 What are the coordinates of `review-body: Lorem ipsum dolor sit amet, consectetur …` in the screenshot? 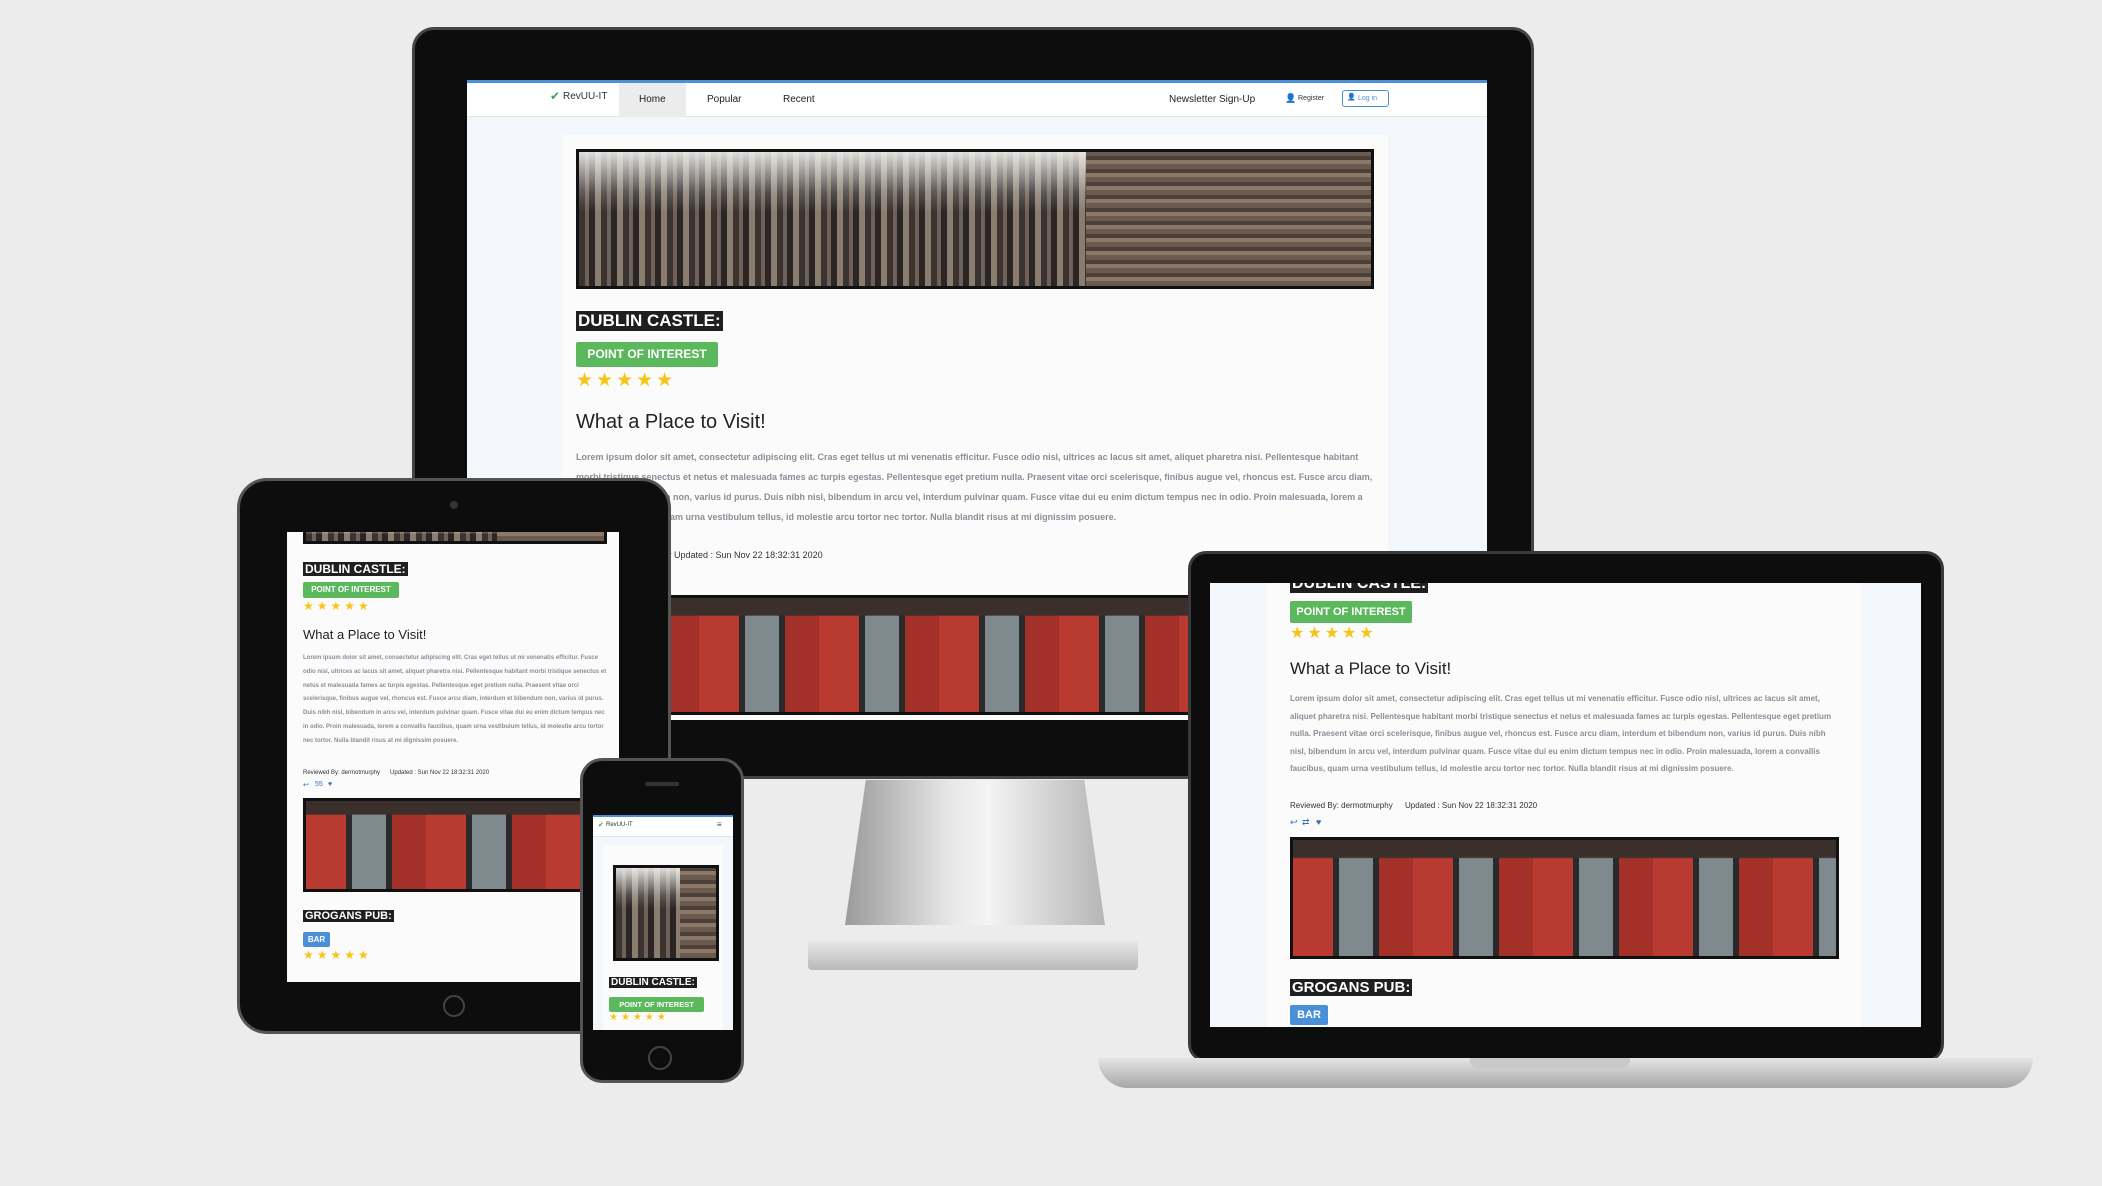 It's located at (974, 487).